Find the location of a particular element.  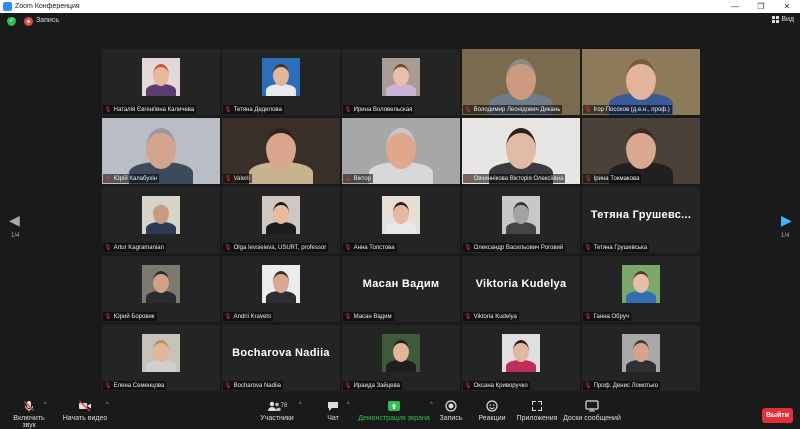

participant-tile: Bocharova Nadiia 🎙 Bocharova Nadiia is located at coordinates (281, 358).